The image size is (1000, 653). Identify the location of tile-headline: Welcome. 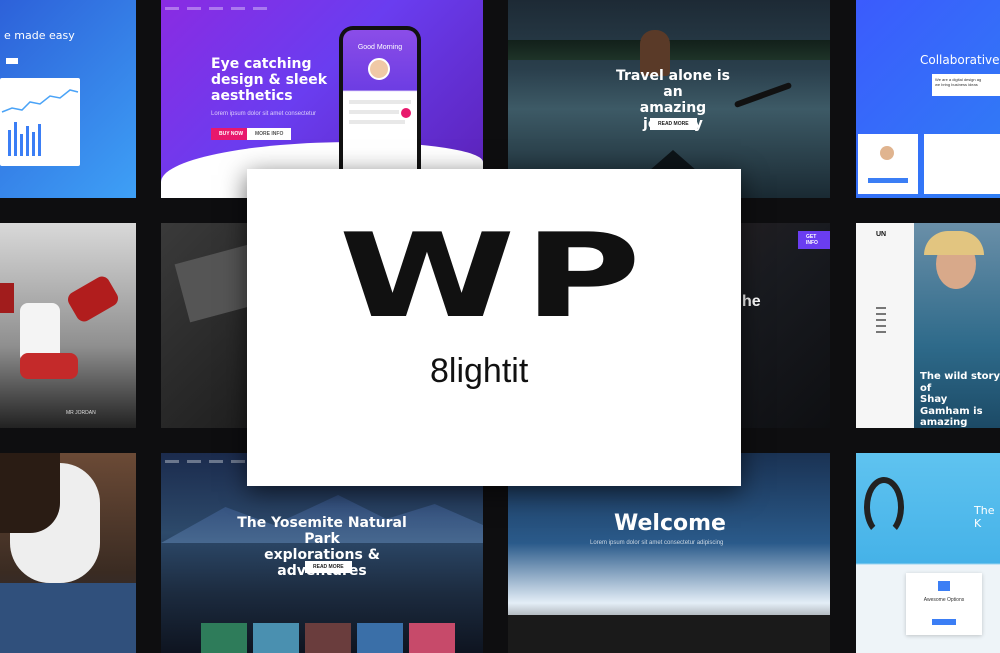
(670, 523).